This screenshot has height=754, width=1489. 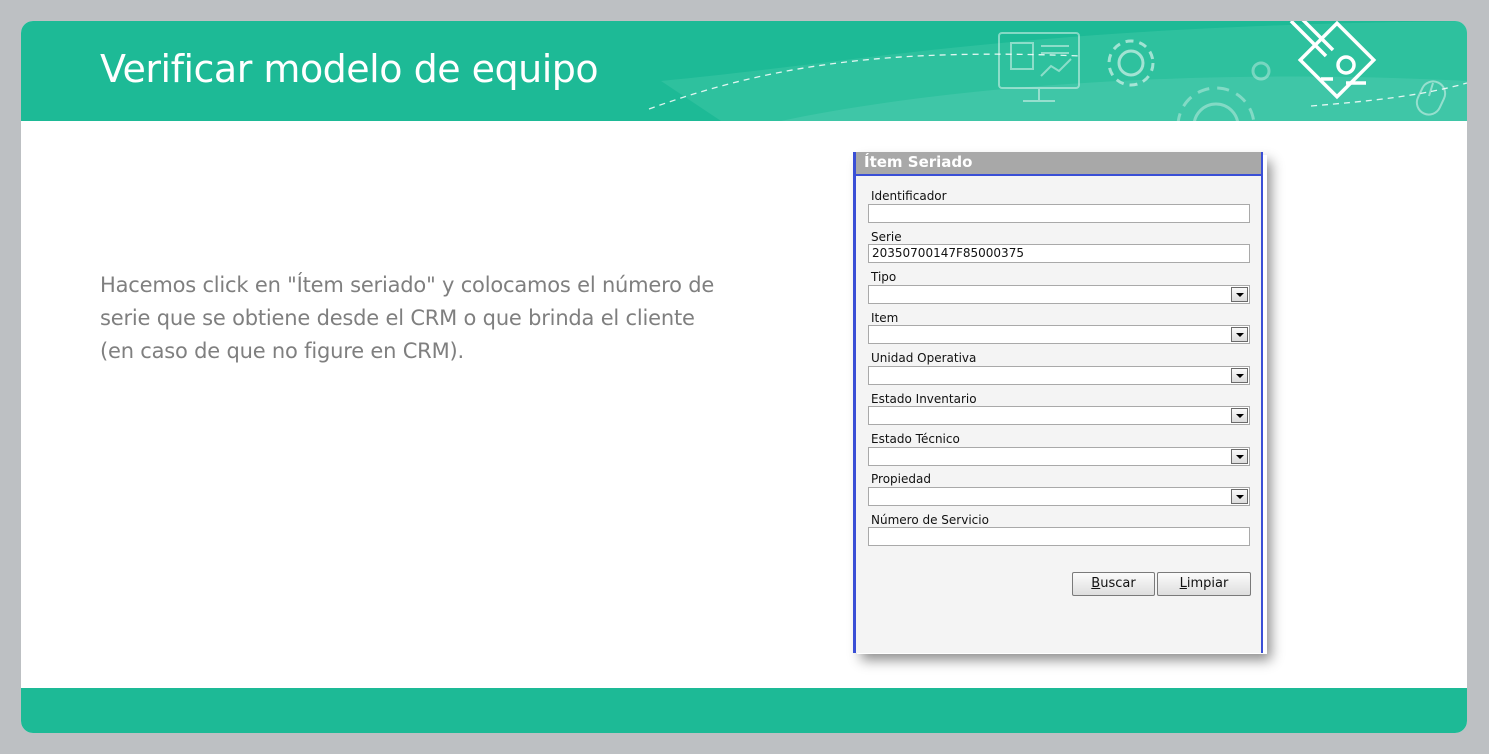 I want to click on estado-tecnico-select, so click(x=1059, y=456).